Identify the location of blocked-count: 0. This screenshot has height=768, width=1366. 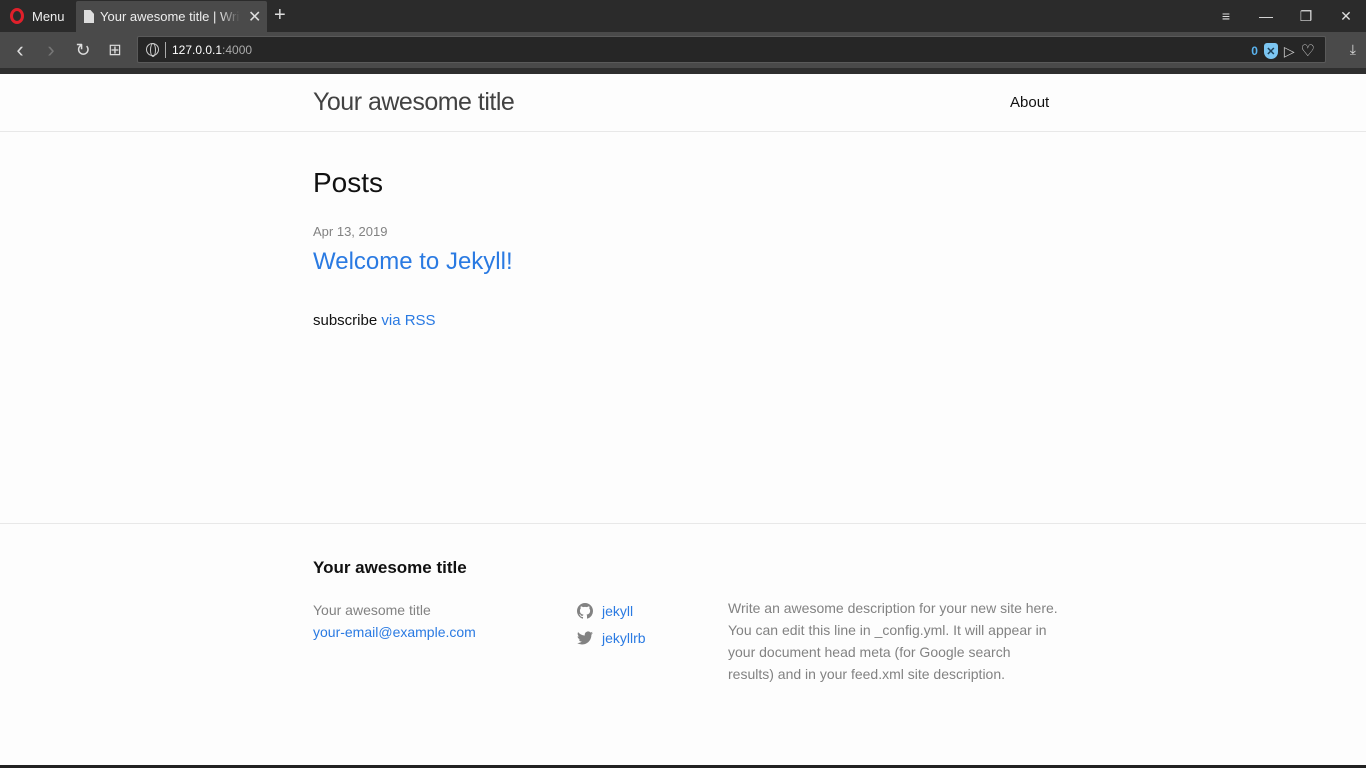
(1254, 51).